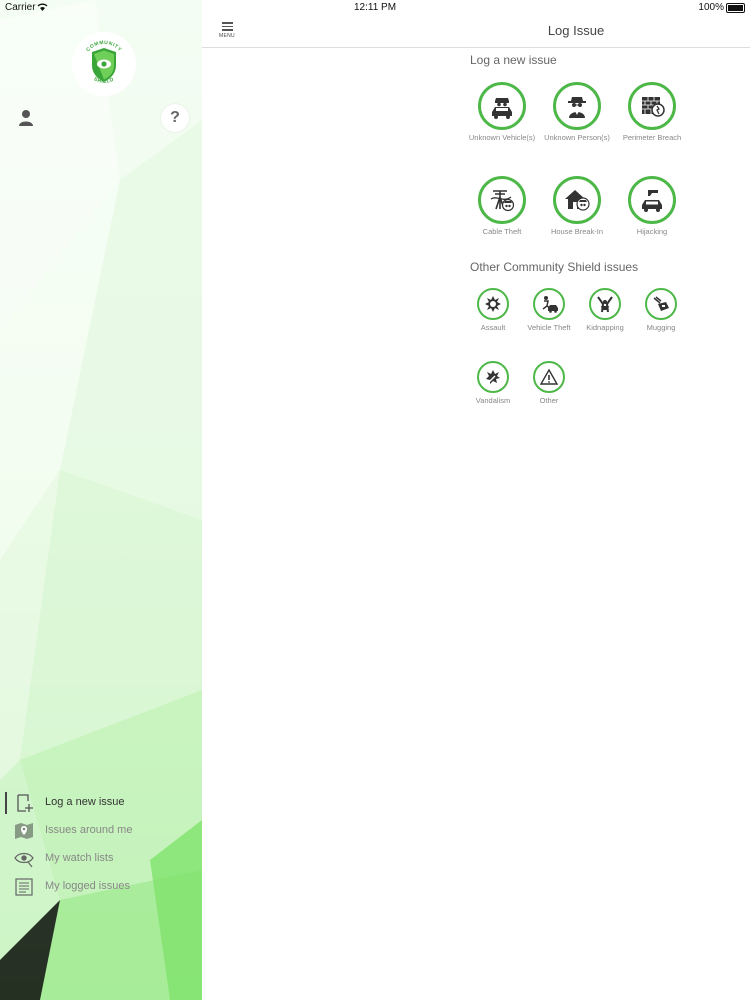 The width and height of the screenshot is (750, 1000). Describe the element at coordinates (735, 8) in the screenshot. I see `battery-icon` at that location.